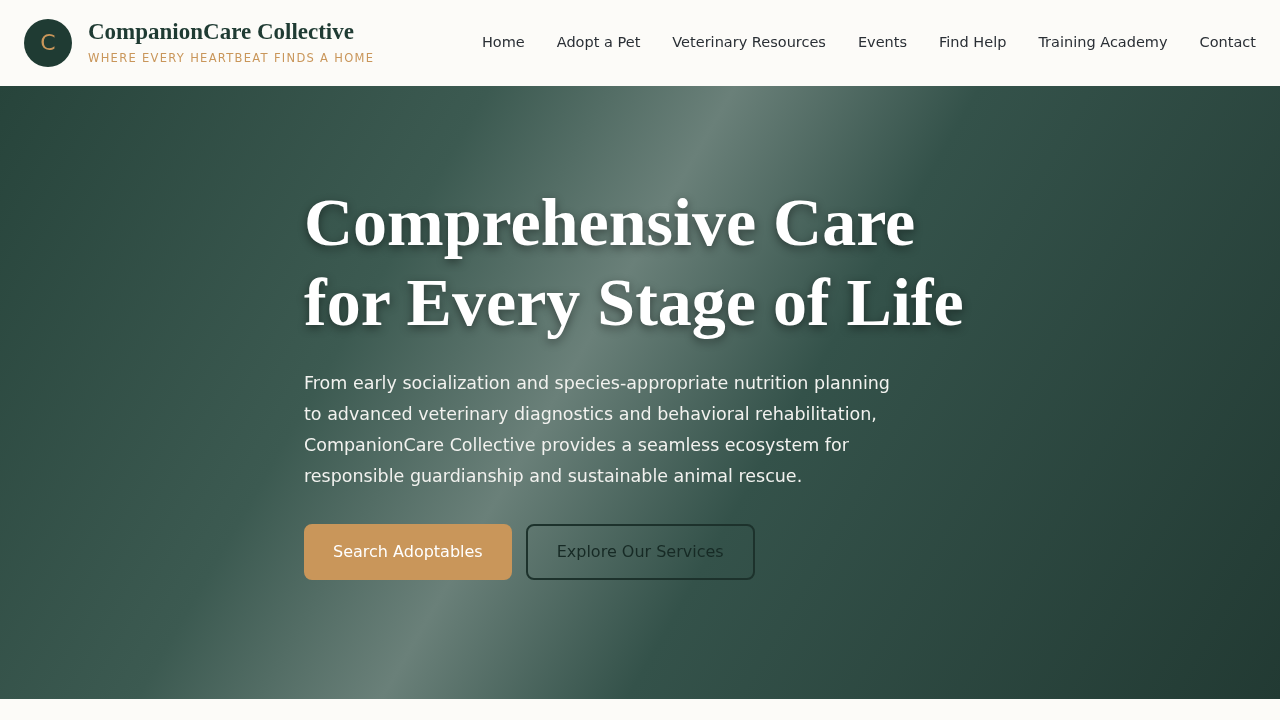  What do you see at coordinates (634, 262) in the screenshot?
I see `hero-heading: Comprehensive Care for Every Stage of Life` at bounding box center [634, 262].